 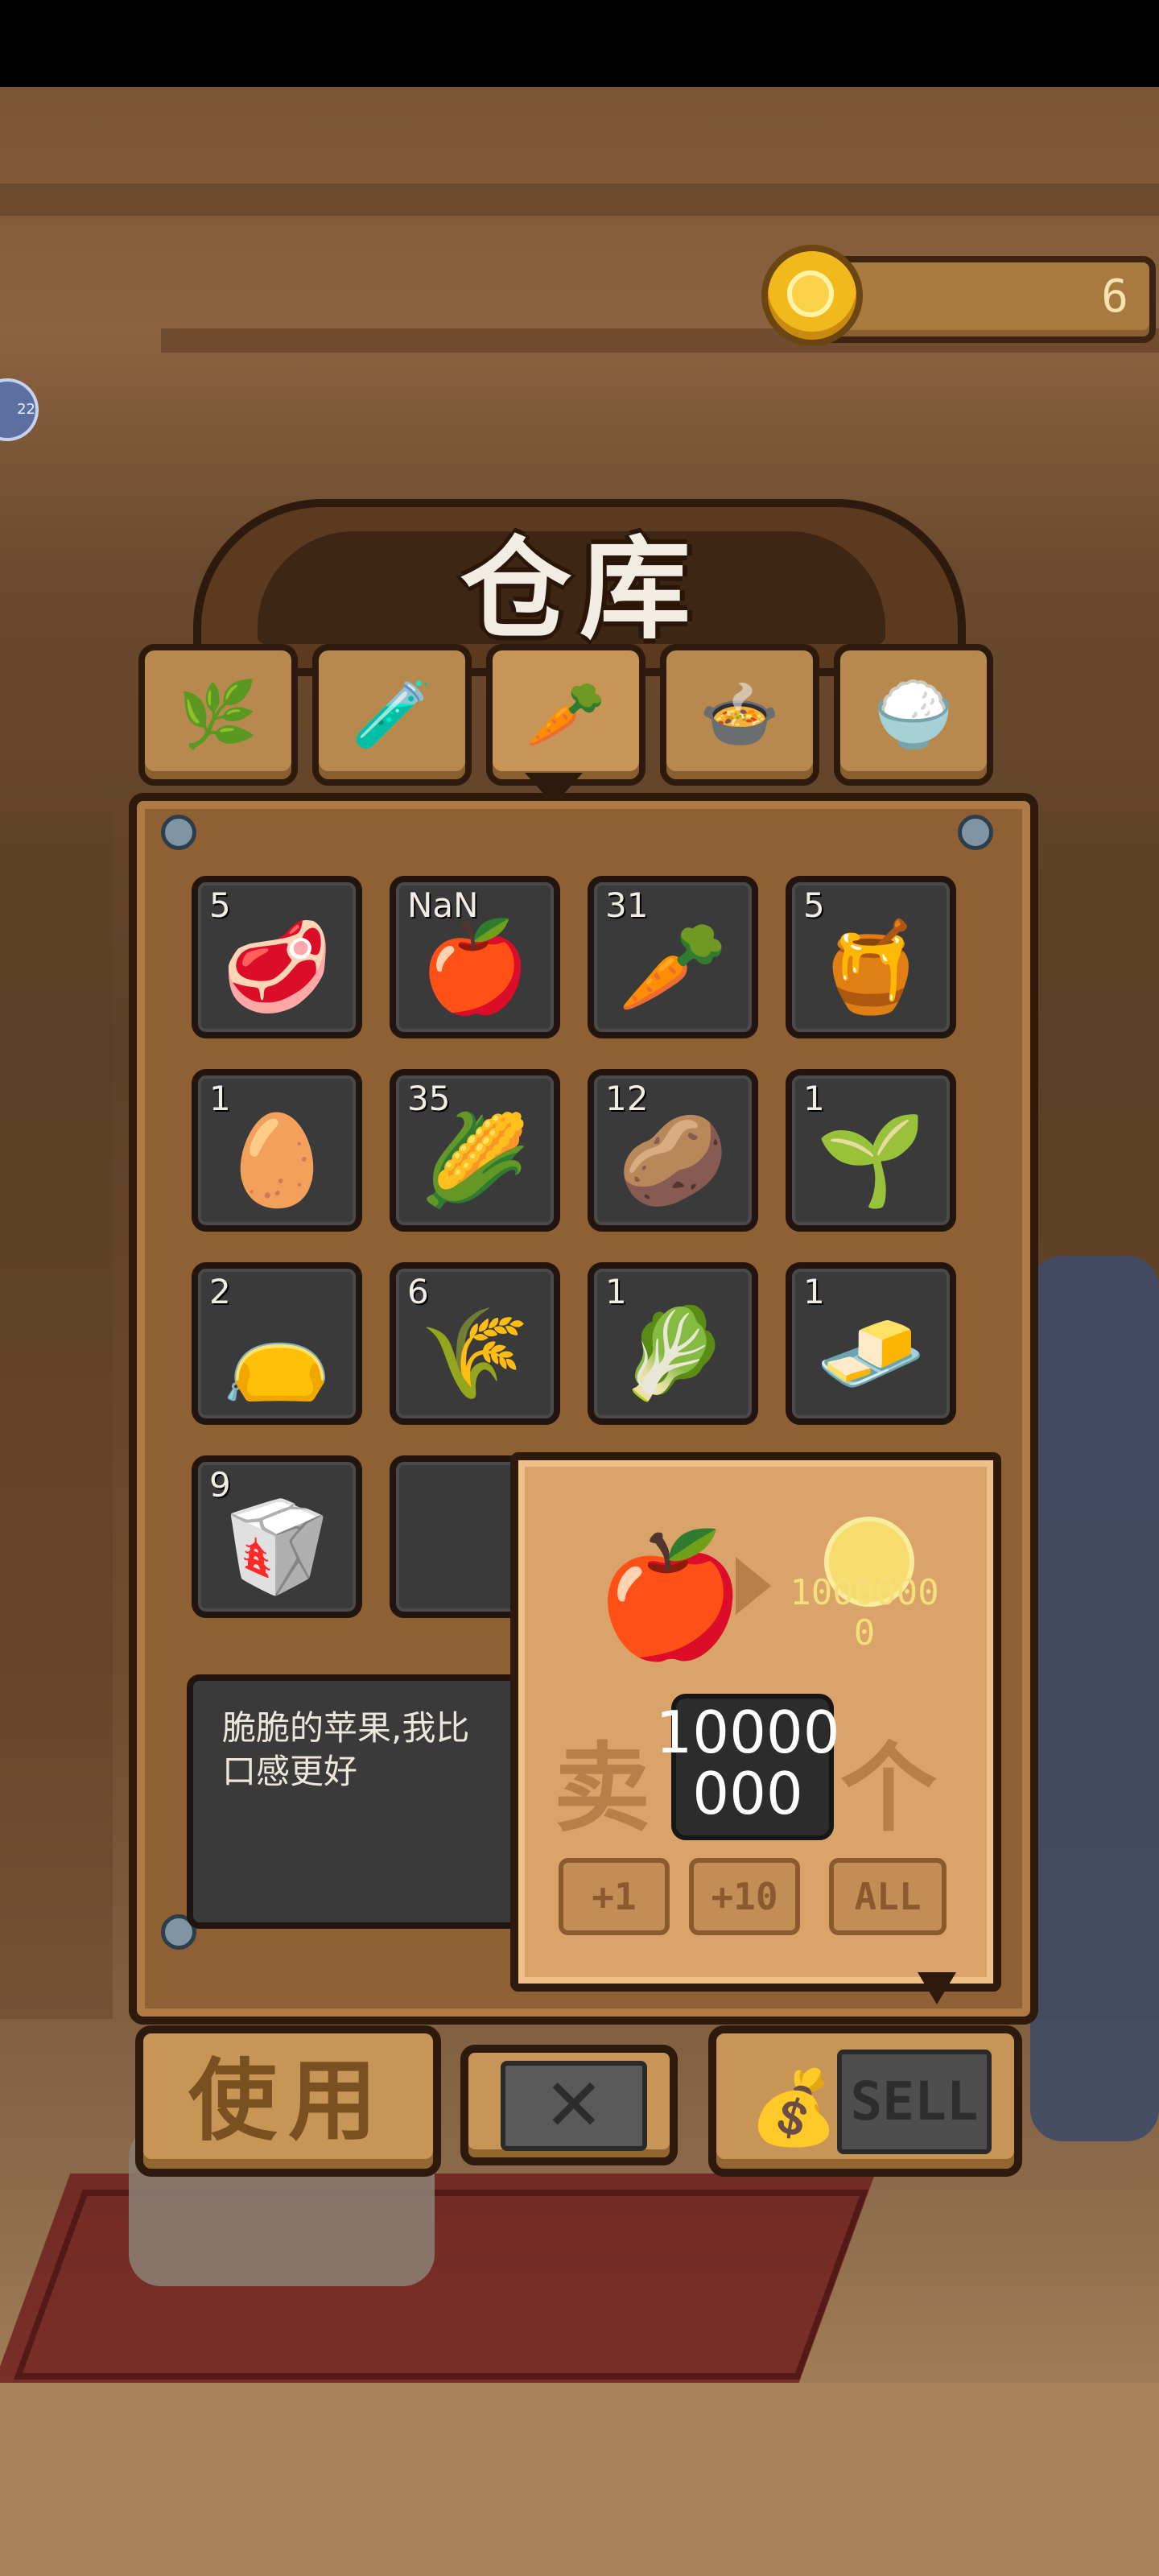 I want to click on inventory-slot-wheat: 6 🌾, so click(x=475, y=1343).